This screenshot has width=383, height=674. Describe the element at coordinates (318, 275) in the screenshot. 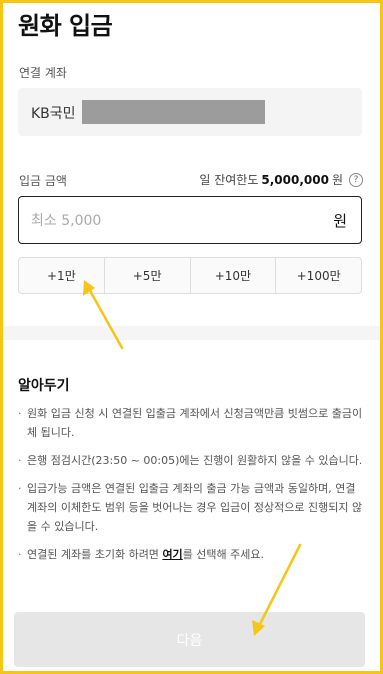

I see `quick-add-1000000-button: +100만` at that location.